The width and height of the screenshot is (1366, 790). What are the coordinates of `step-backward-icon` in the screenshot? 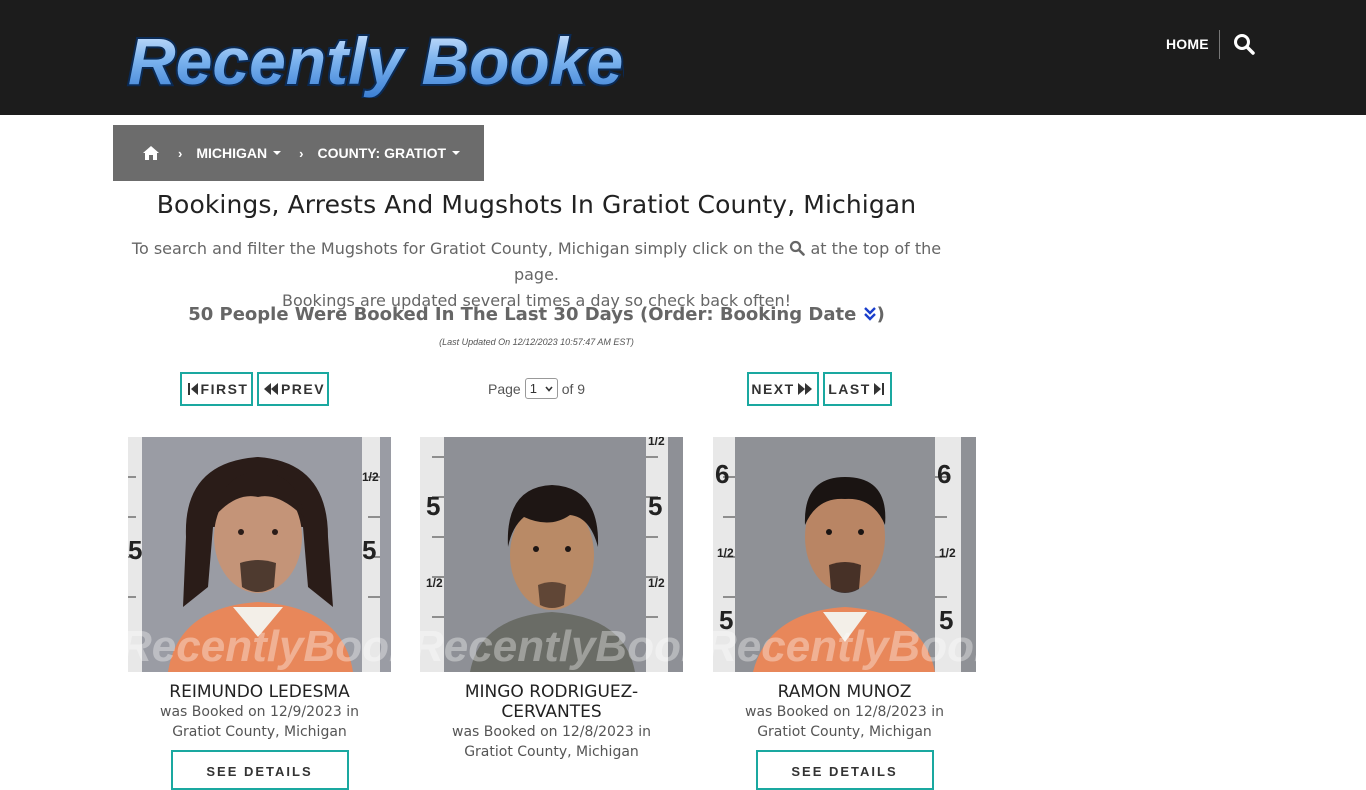 It's located at (192, 389).